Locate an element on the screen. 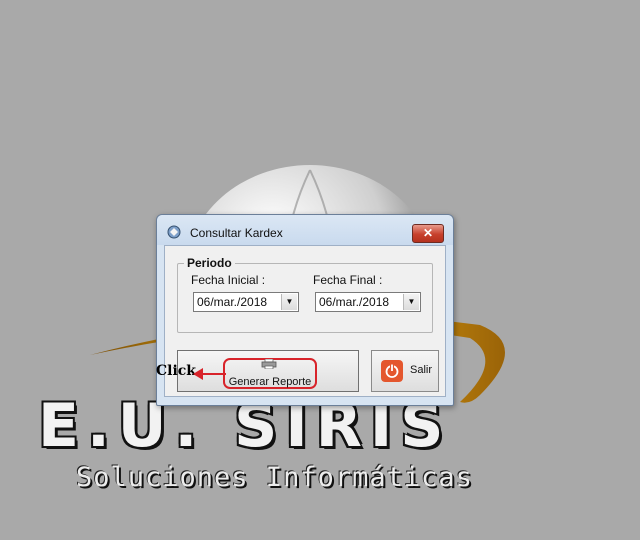 This screenshot has height=540, width=640. end-date-label: Fecha Final : is located at coordinates (348, 280).